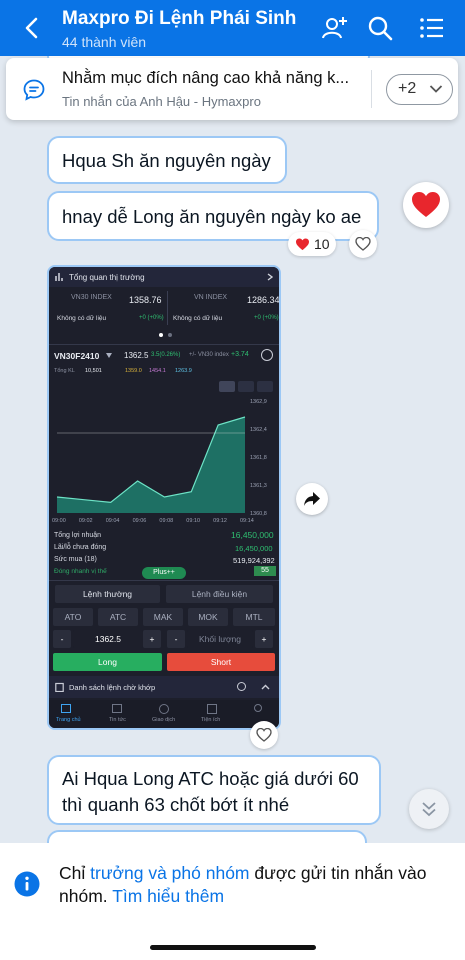 The image size is (465, 960). What do you see at coordinates (107, 662) in the screenshot?
I see `long-button: Long` at bounding box center [107, 662].